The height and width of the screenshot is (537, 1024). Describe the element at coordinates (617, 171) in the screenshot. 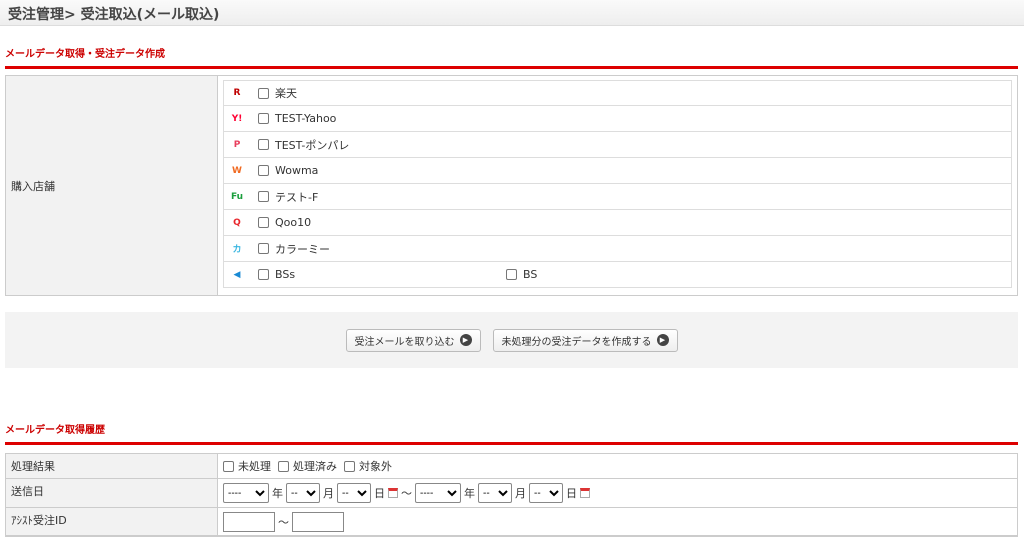

I see `shop-row: W Wowma` at that location.